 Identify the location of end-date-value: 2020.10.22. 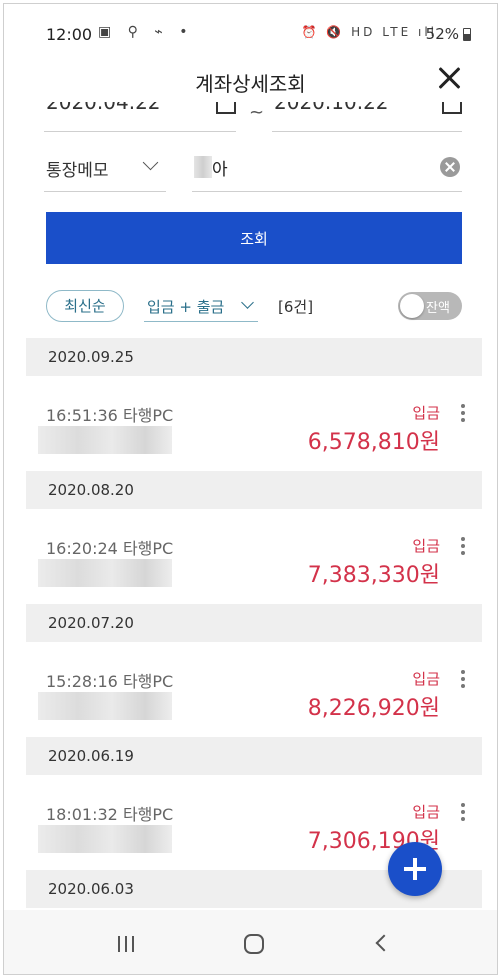
(331, 108).